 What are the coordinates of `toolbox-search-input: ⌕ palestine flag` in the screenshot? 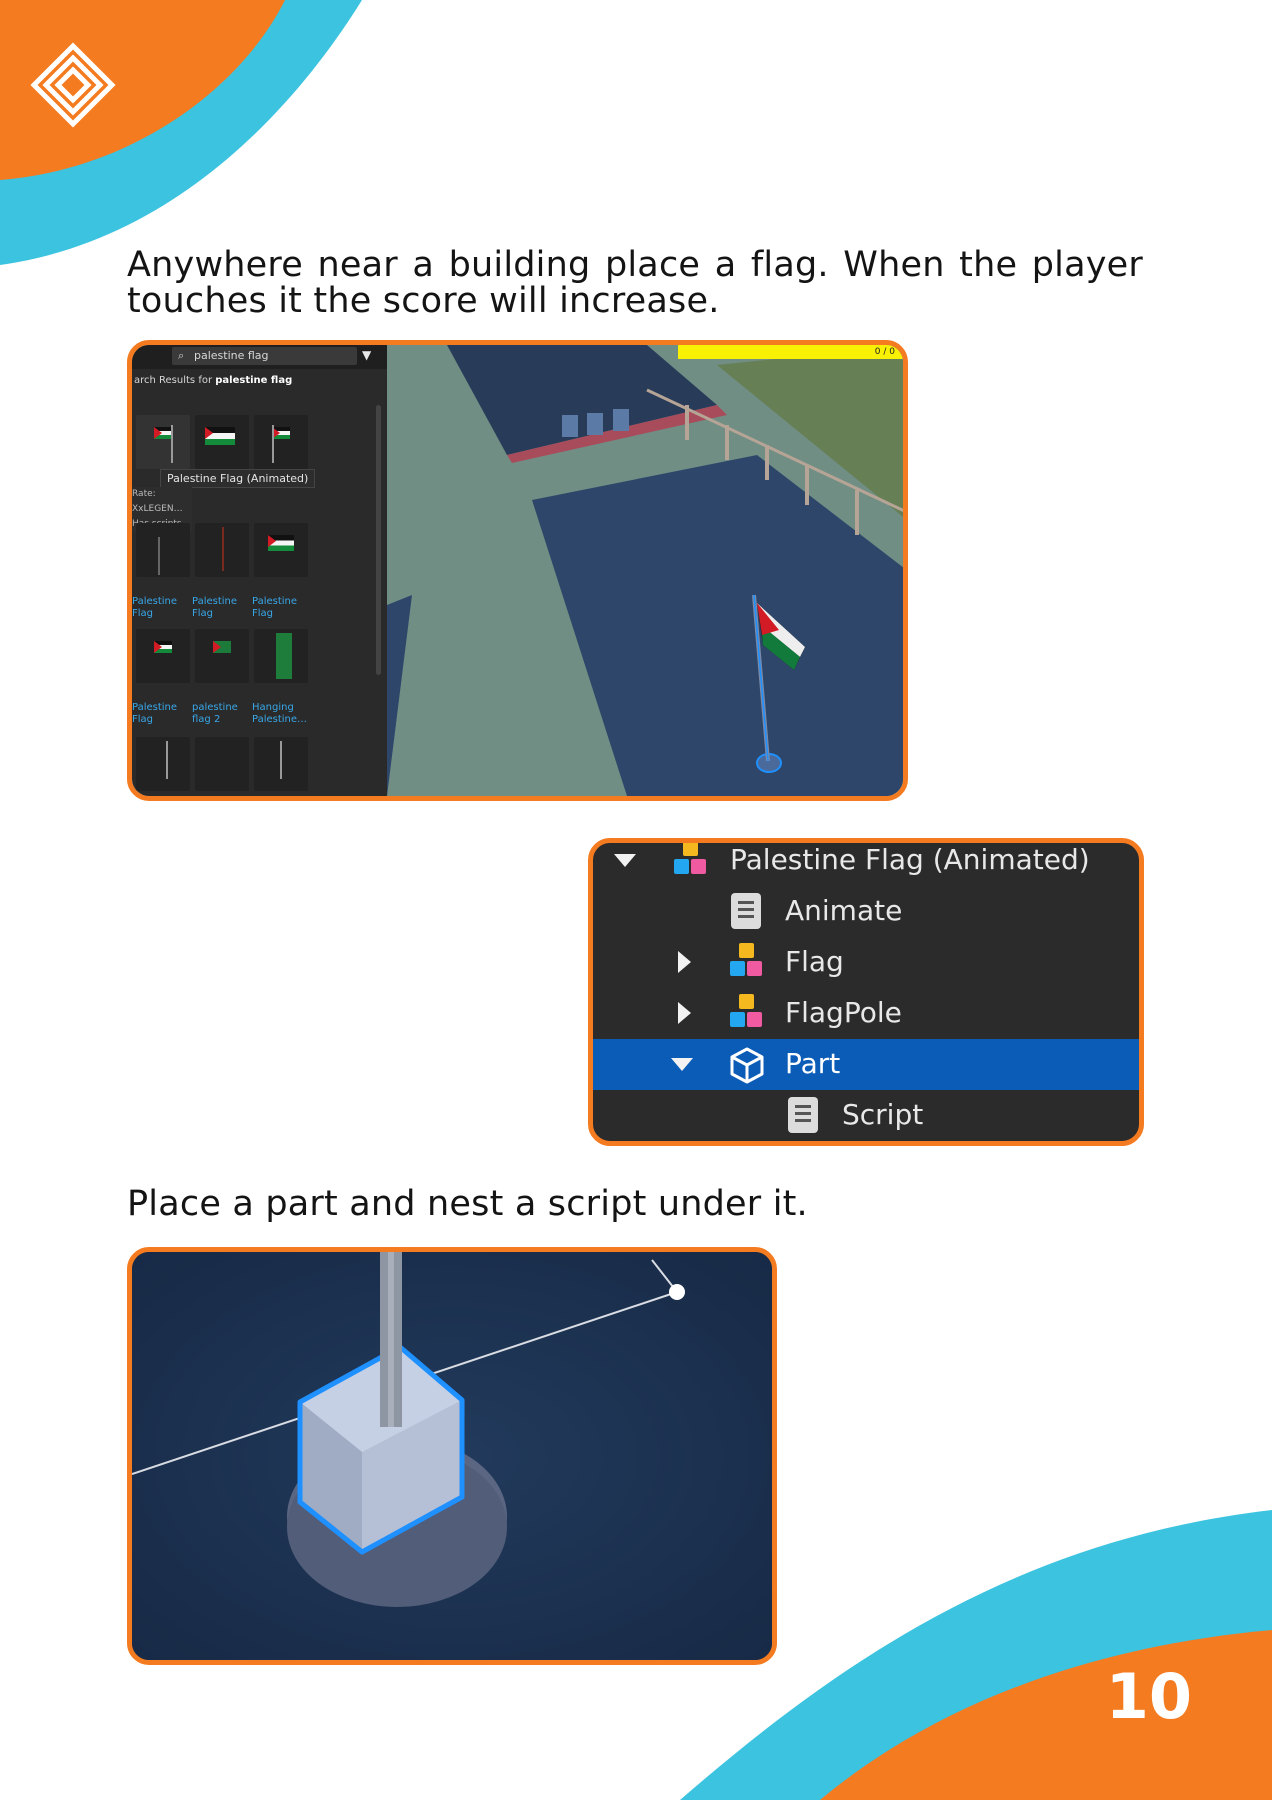 It's located at (264, 356).